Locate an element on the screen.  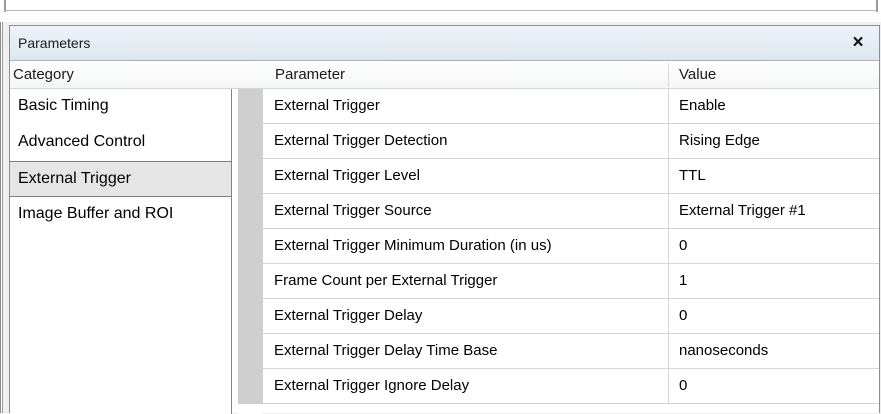
category-item-advanced-control: Advanced Control is located at coordinates (120, 143).